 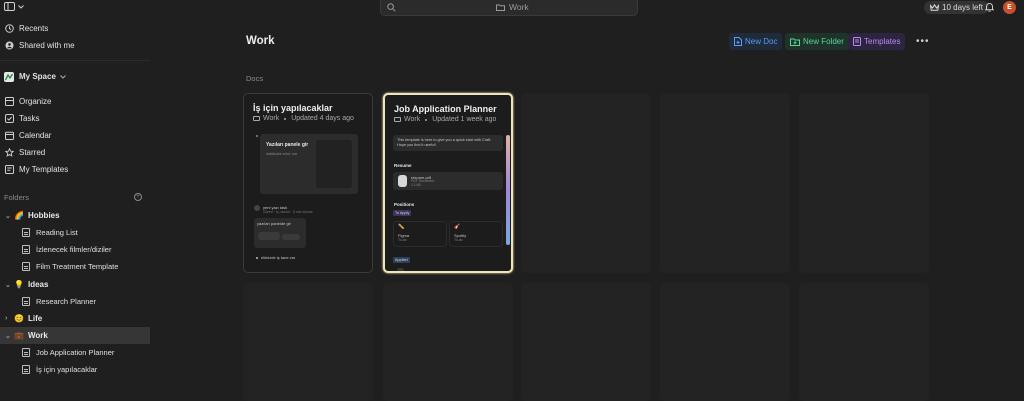 I want to click on bell-icon, so click(x=989, y=7).